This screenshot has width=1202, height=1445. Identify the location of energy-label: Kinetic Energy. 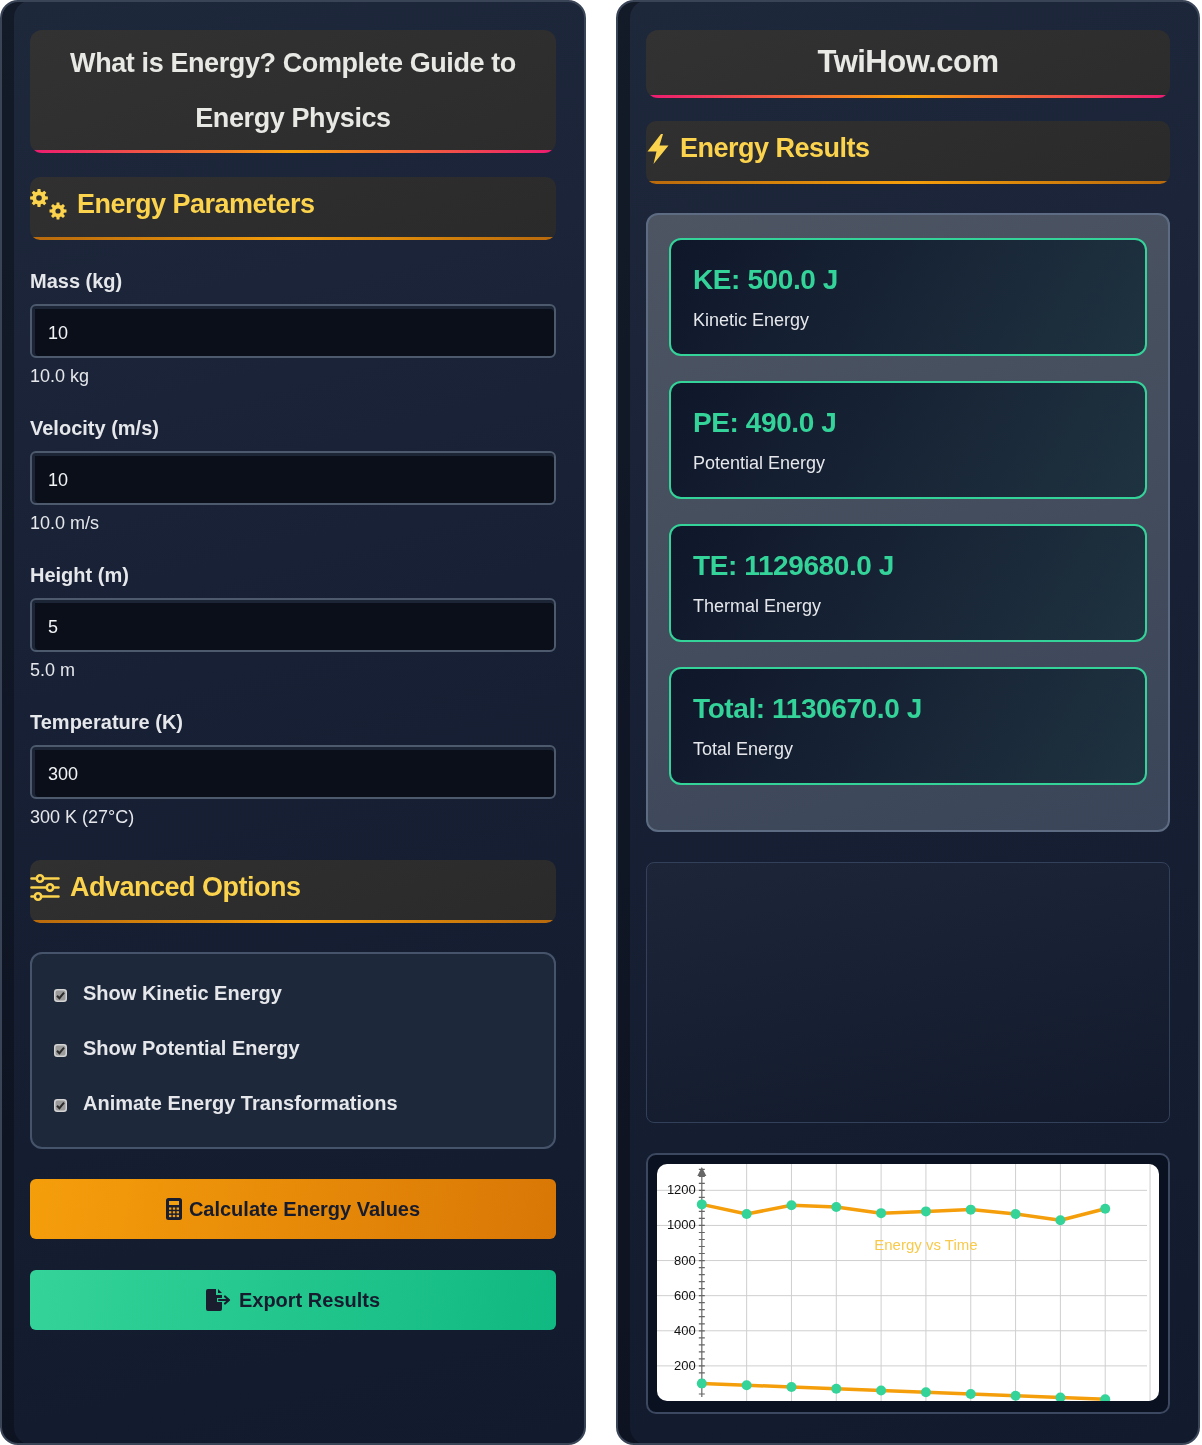
(752, 320).